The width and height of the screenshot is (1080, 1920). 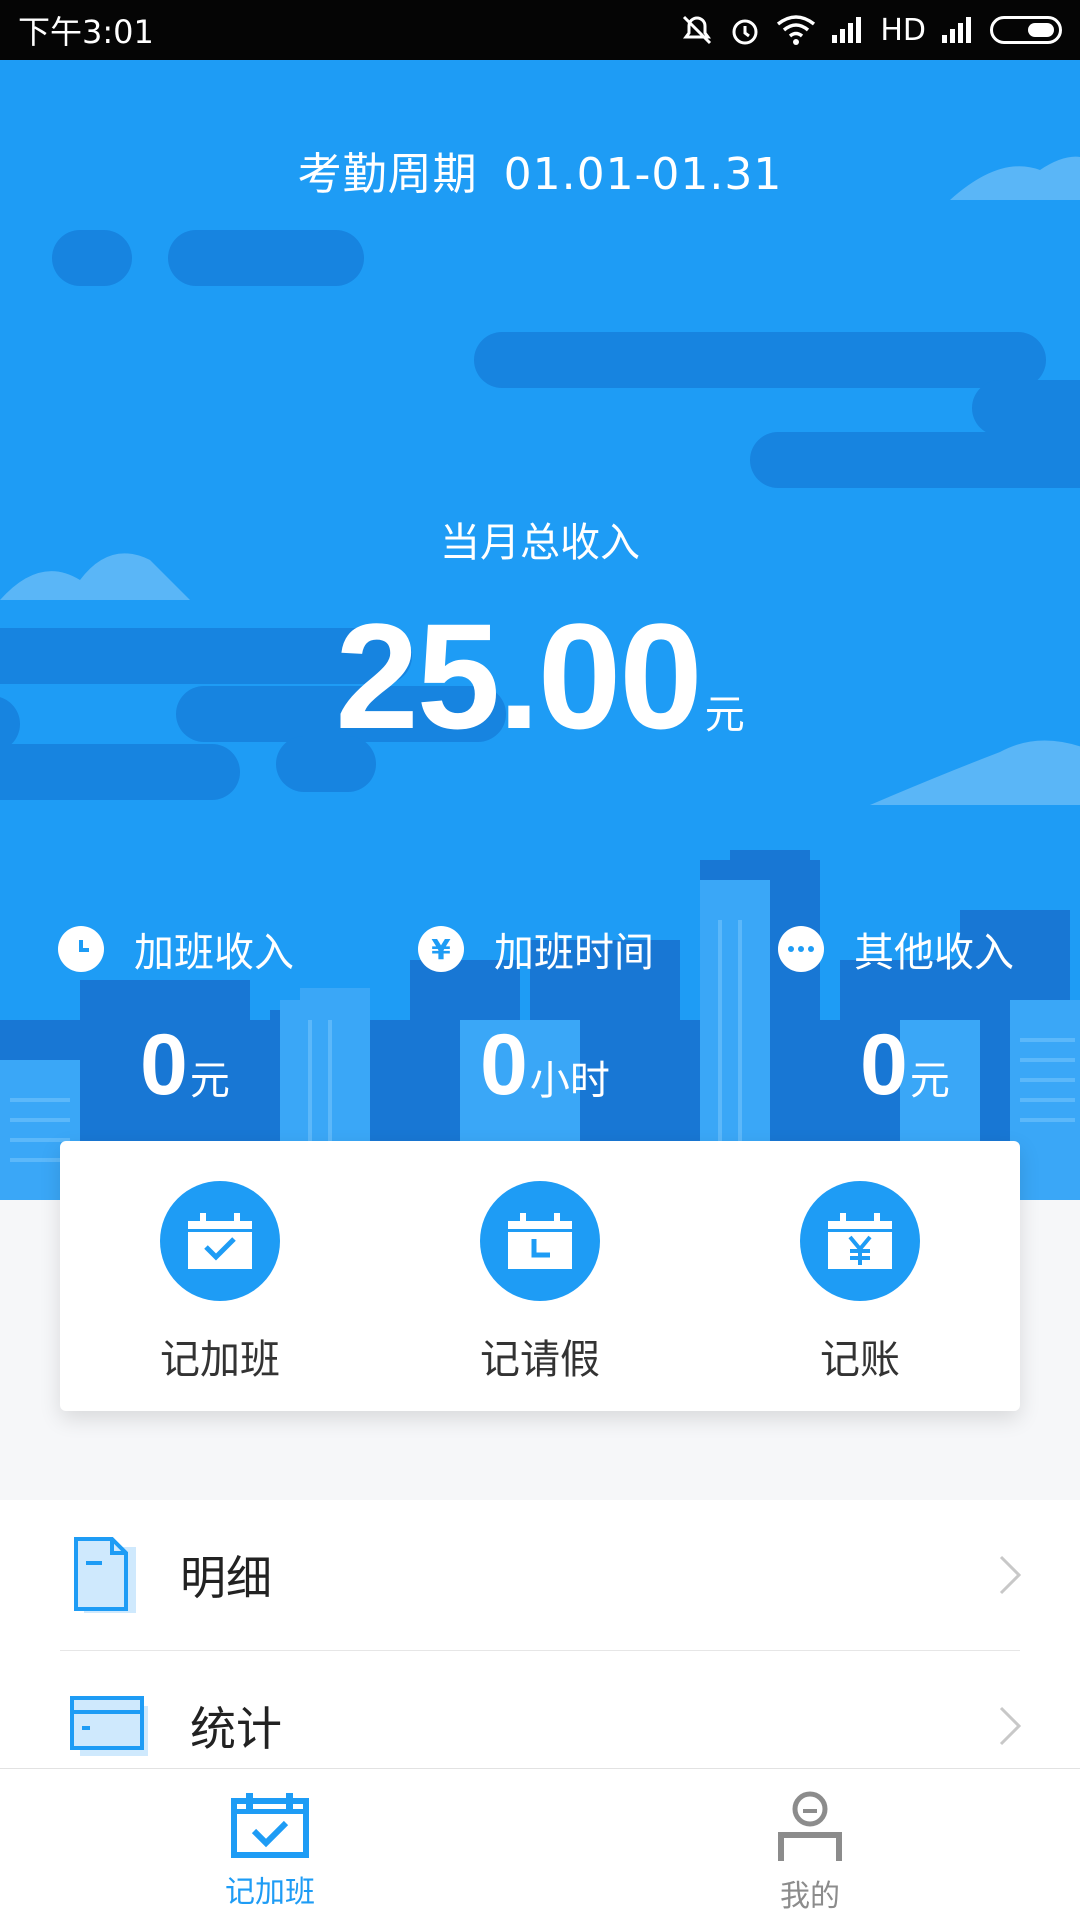 I want to click on person-icon, so click(x=810, y=1826).